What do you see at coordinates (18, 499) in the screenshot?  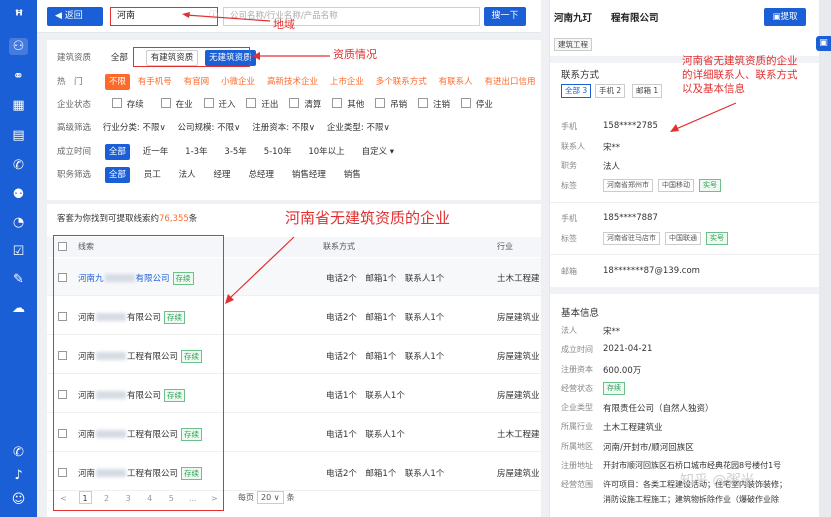 I see `user-icon: ☺` at bounding box center [18, 499].